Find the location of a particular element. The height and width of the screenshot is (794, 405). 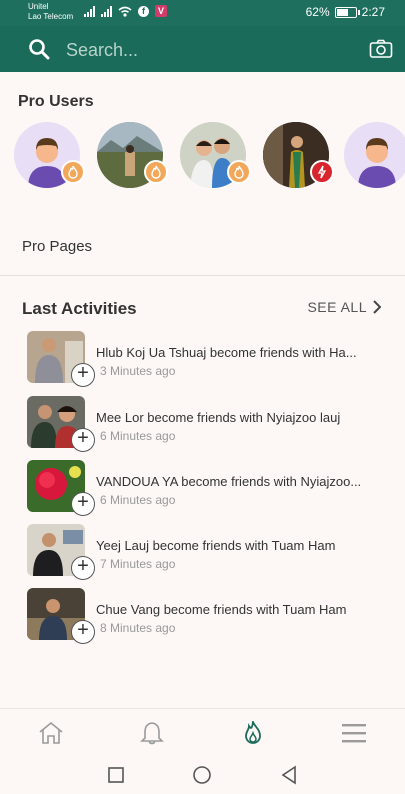

home-button-icon is located at coordinates (202, 775).